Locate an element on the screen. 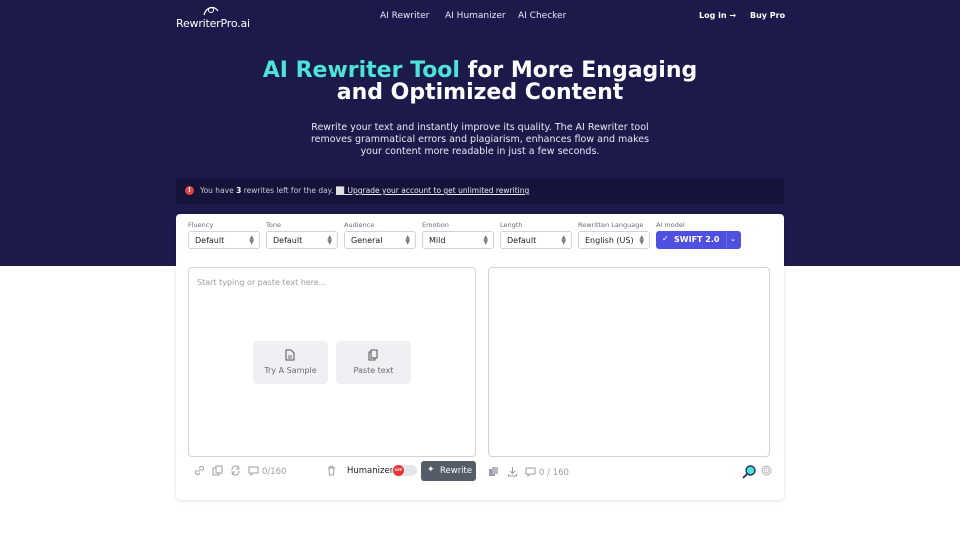  paste-text-button: Paste text is located at coordinates (373, 362).